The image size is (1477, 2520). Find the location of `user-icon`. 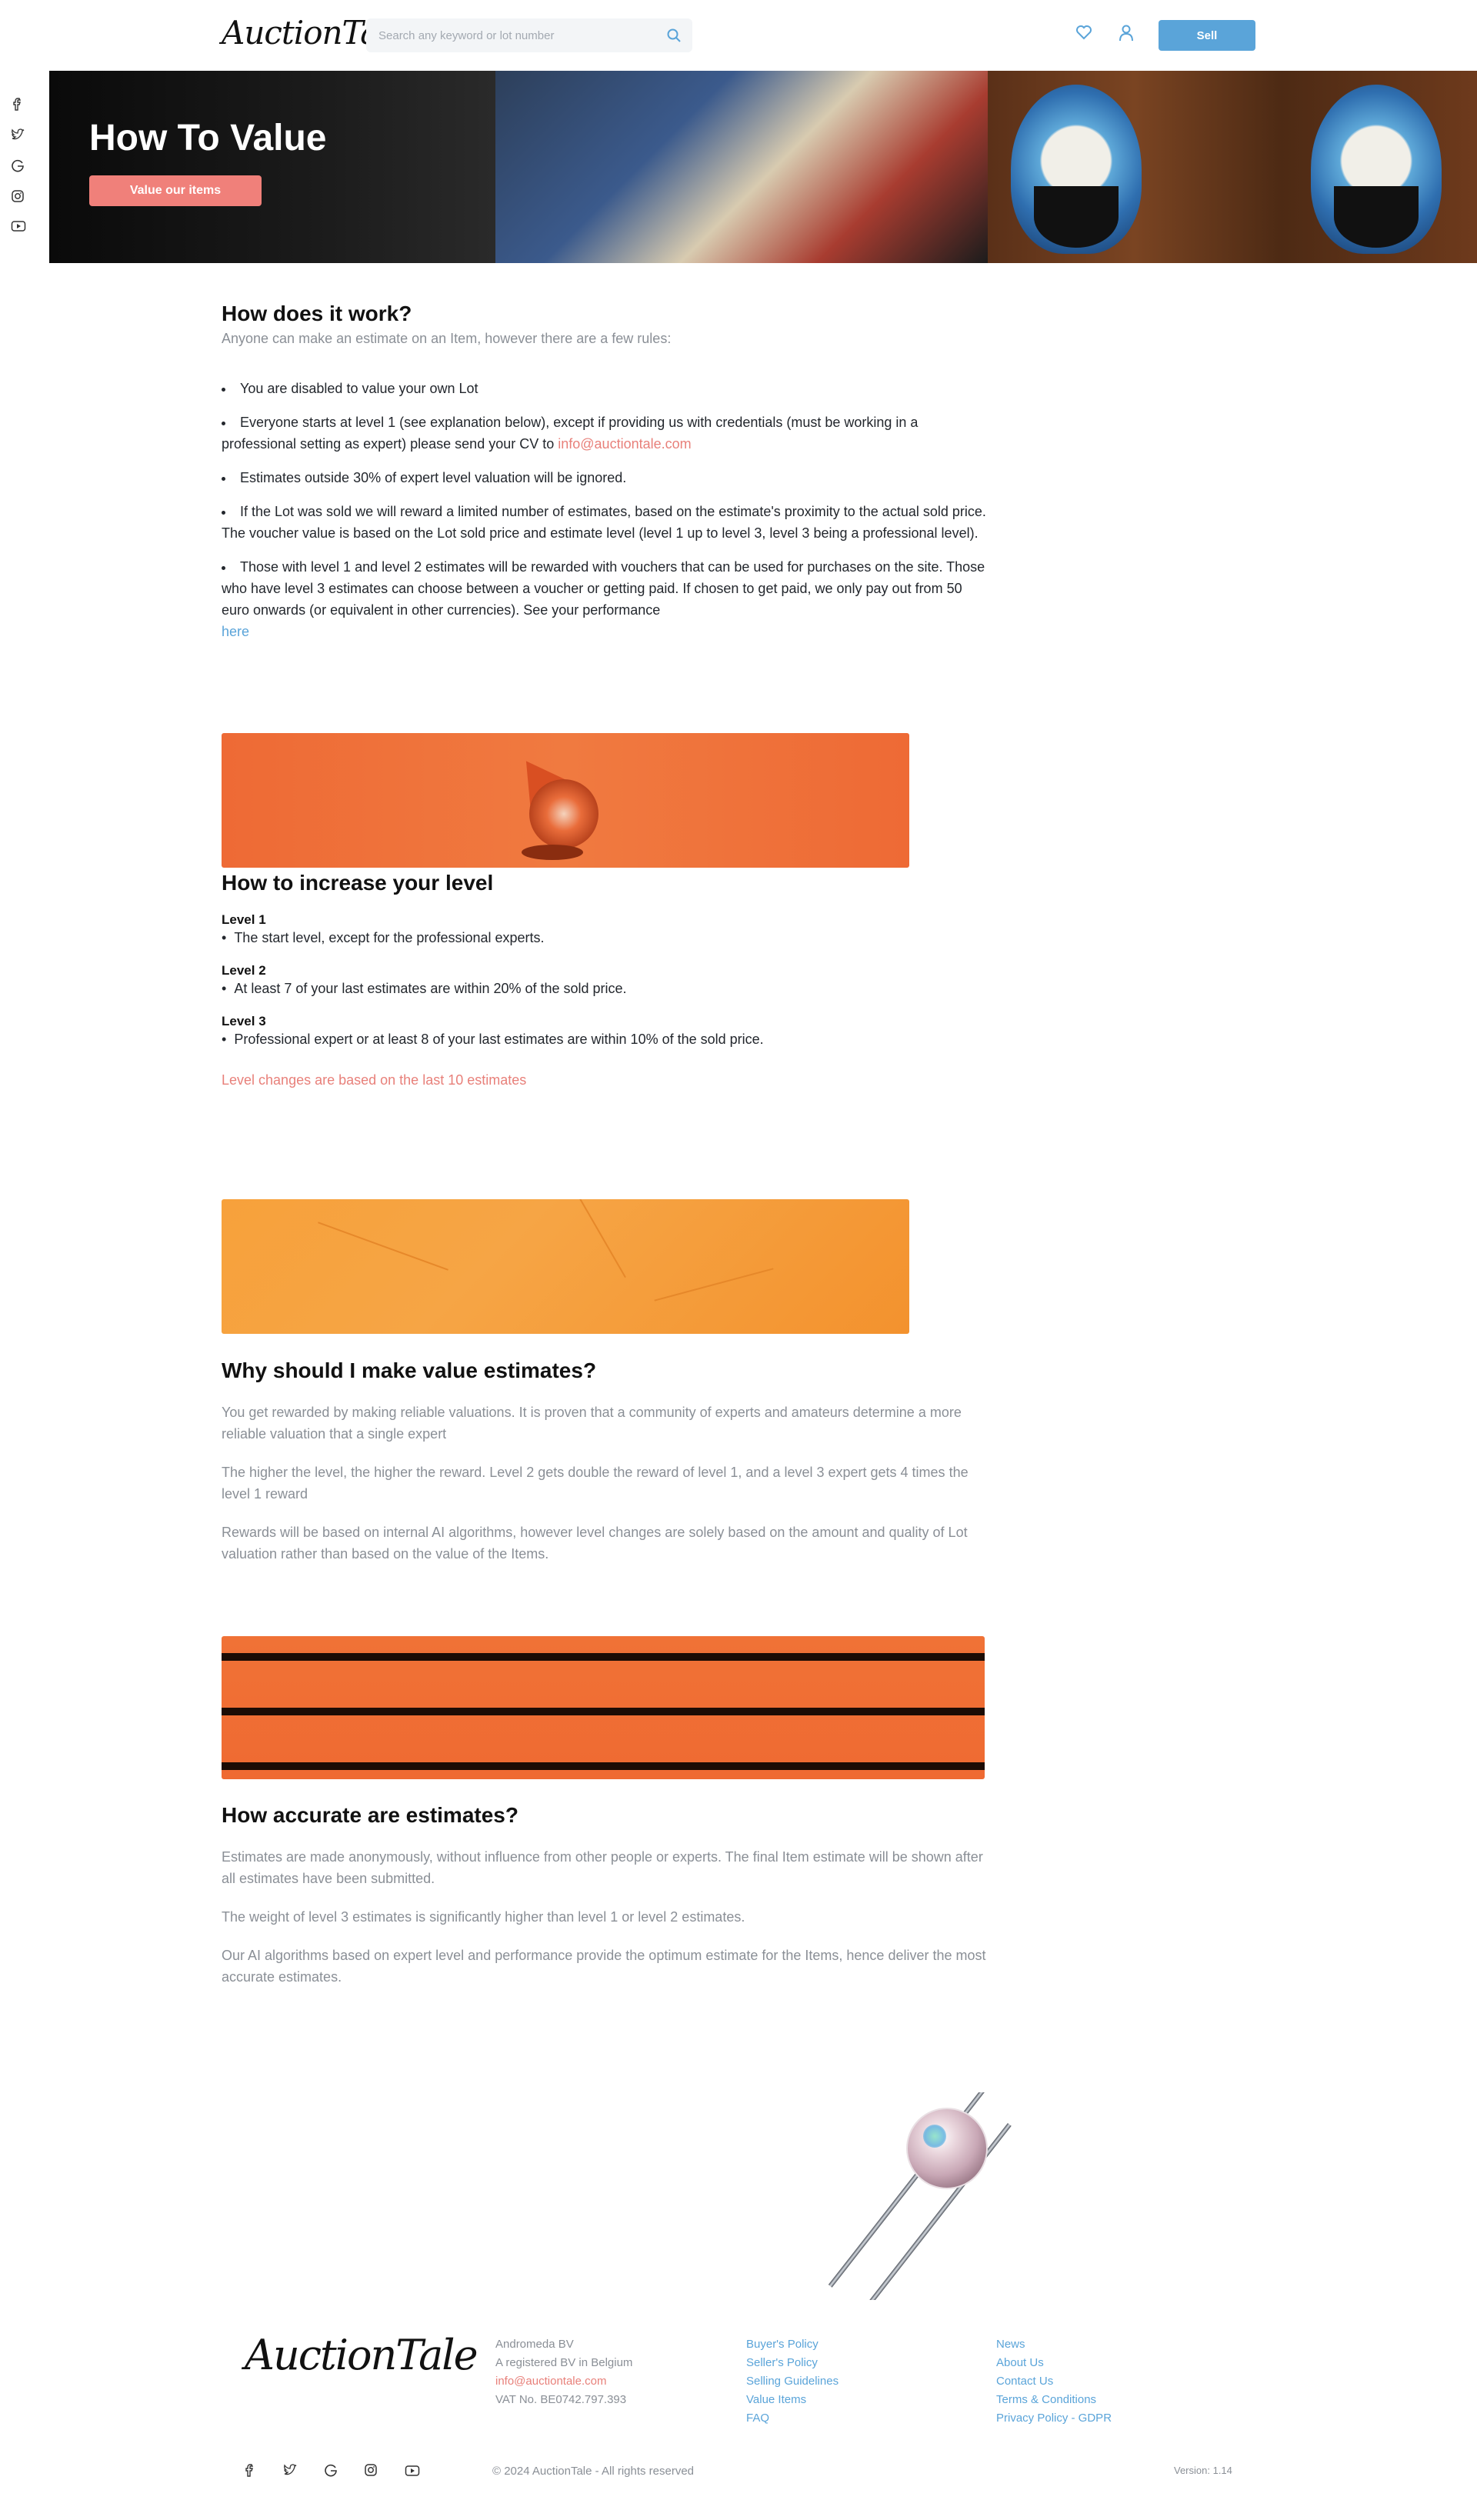

user-icon is located at coordinates (1126, 34).